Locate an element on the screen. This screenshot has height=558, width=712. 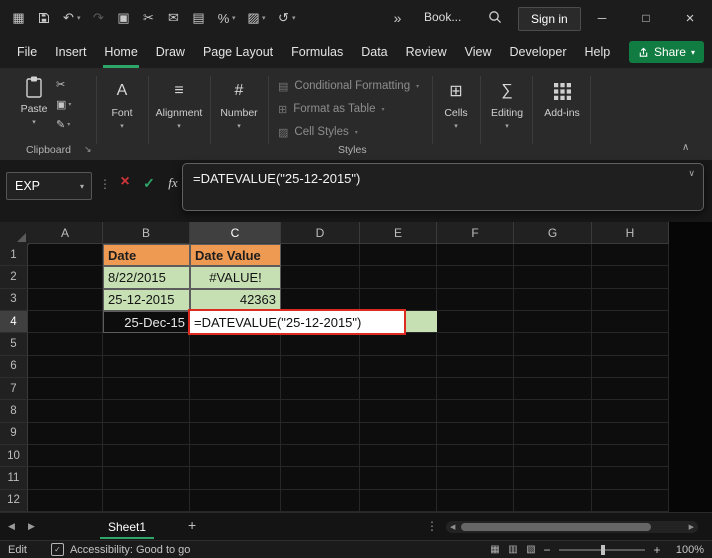
sheet-nav-left-icon: ◀ is located at coordinates (11, 526).